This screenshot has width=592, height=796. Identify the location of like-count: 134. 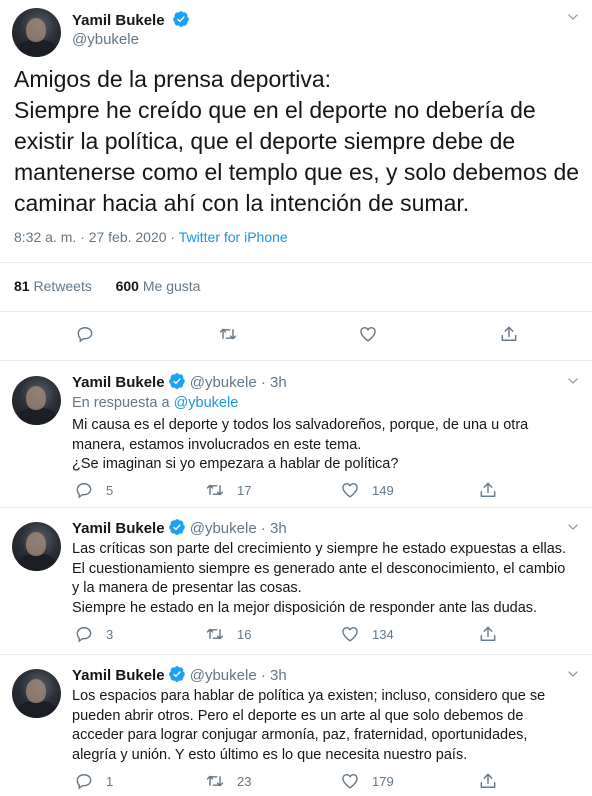
(383, 634).